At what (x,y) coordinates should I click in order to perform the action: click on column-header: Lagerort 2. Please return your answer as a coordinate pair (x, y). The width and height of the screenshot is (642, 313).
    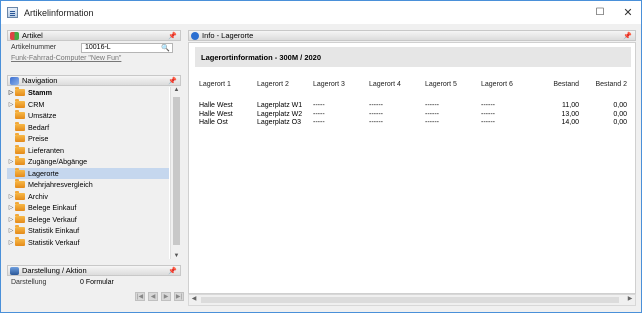
    Looking at the image, I should click on (273, 84).